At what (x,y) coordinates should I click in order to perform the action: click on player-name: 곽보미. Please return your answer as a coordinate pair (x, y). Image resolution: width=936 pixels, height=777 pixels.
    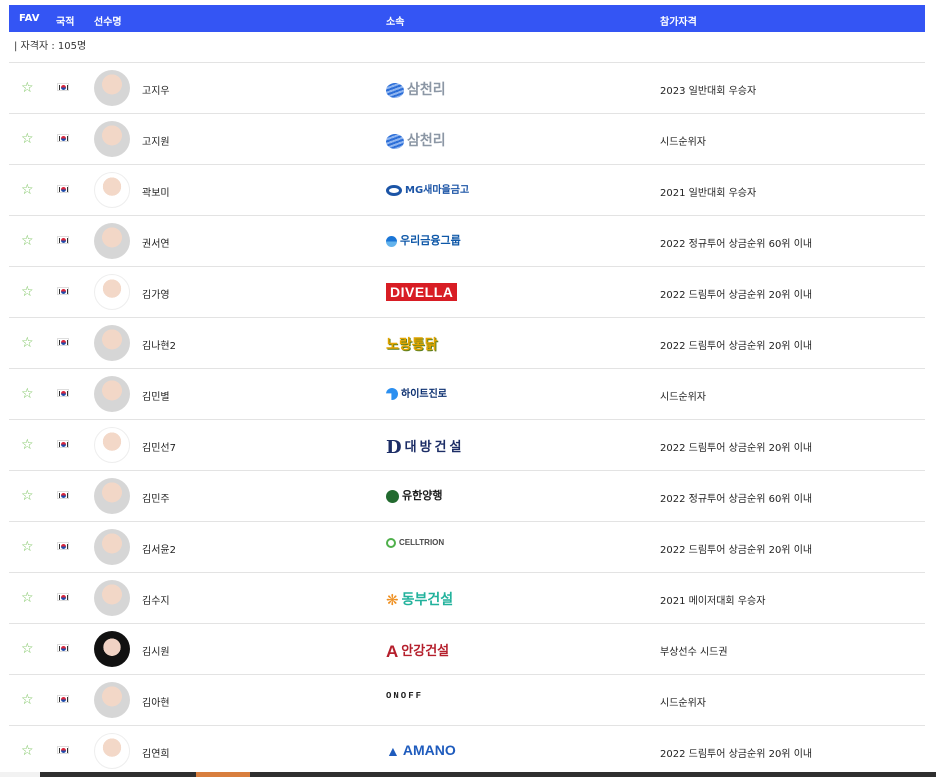
    Looking at the image, I should click on (156, 191).